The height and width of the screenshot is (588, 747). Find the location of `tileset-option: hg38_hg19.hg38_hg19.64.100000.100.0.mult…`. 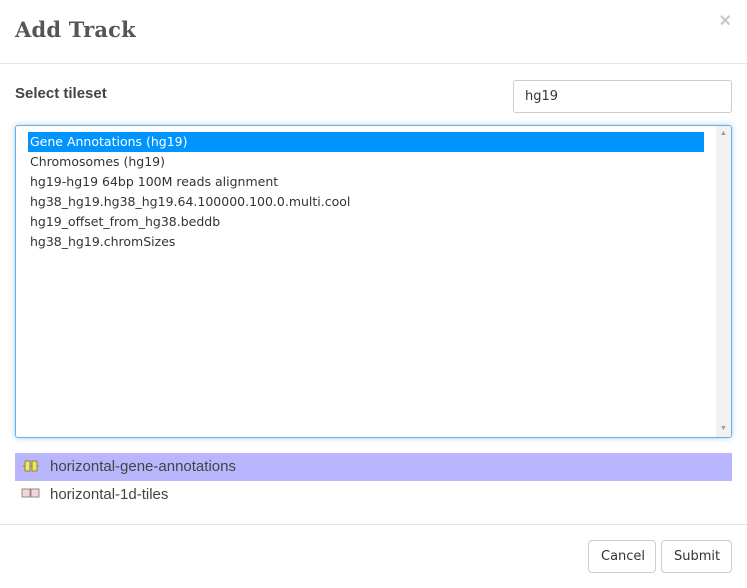

tileset-option: hg38_hg19.hg38_hg19.64.100000.100.0.mult… is located at coordinates (366, 202).